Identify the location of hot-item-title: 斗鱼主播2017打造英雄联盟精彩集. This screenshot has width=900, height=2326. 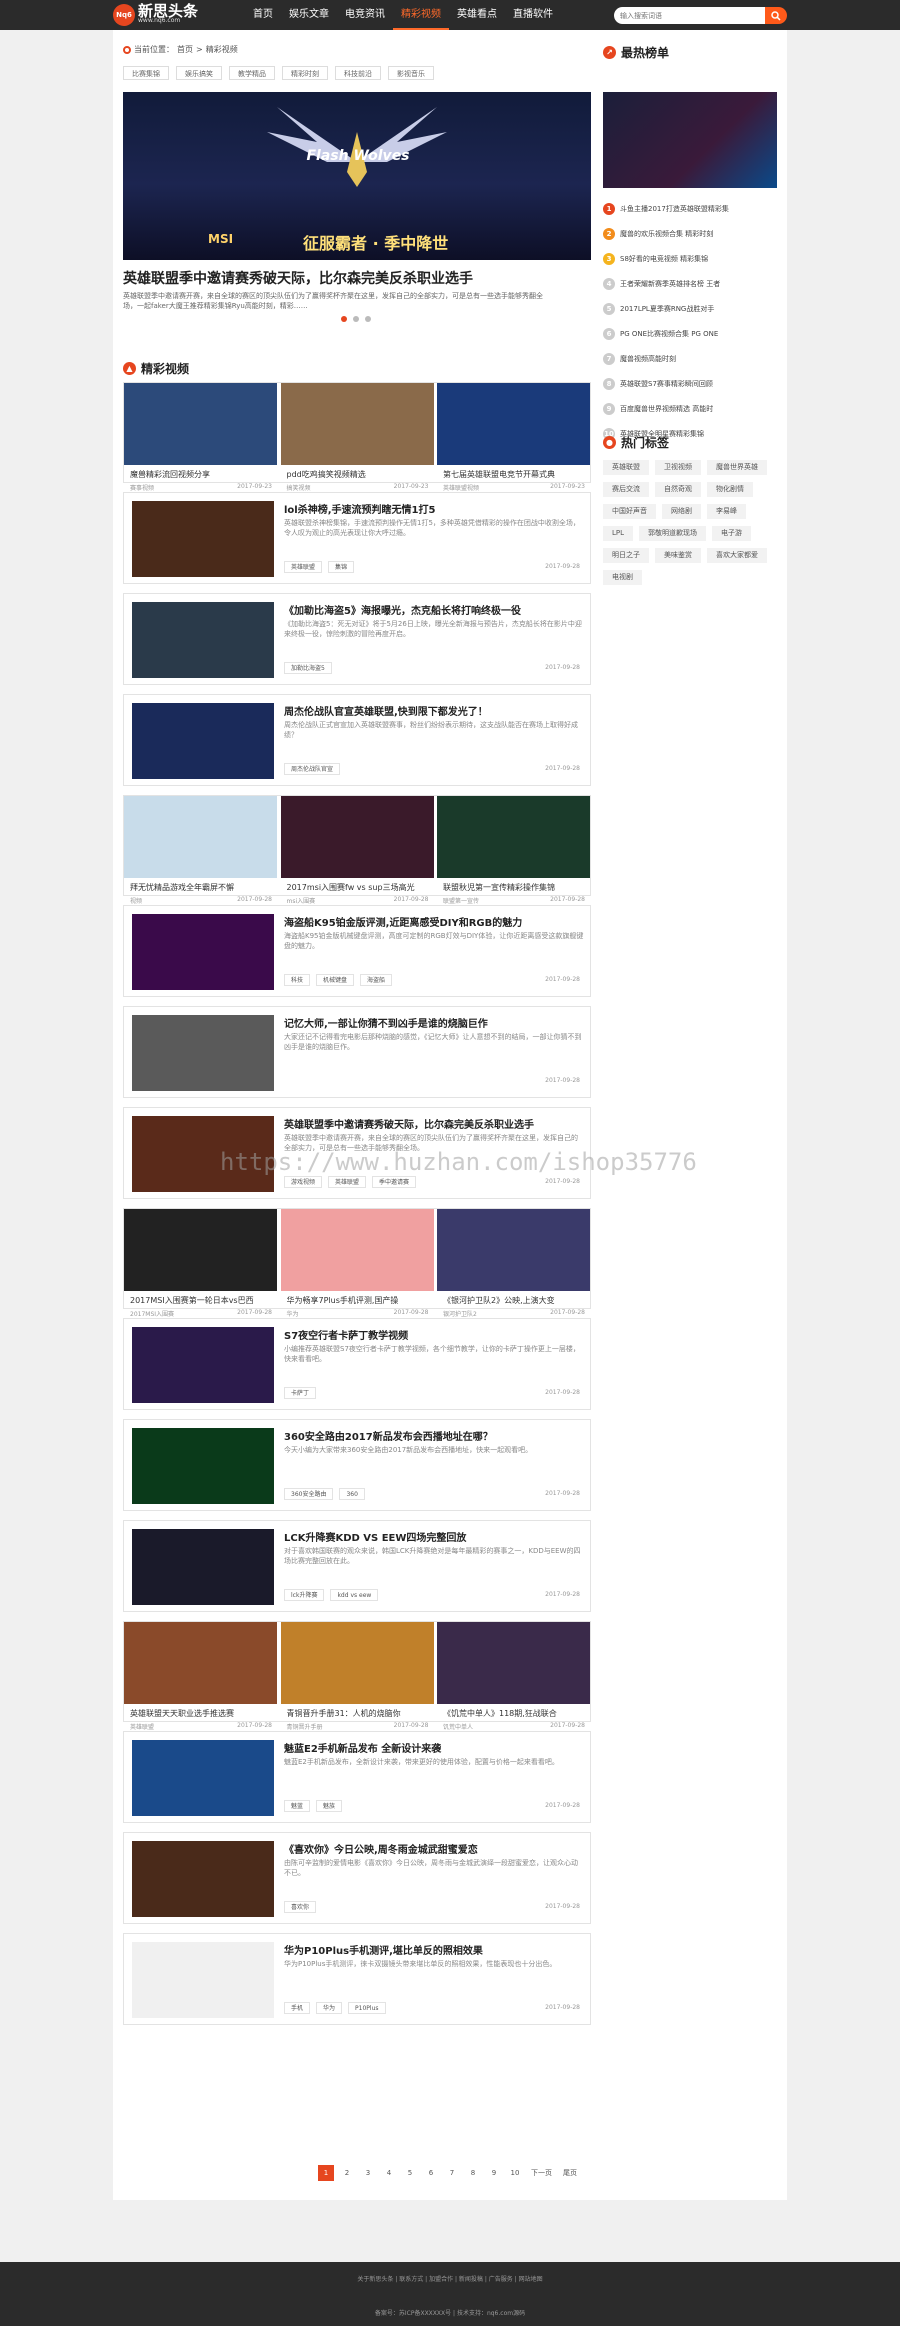
(674, 209).